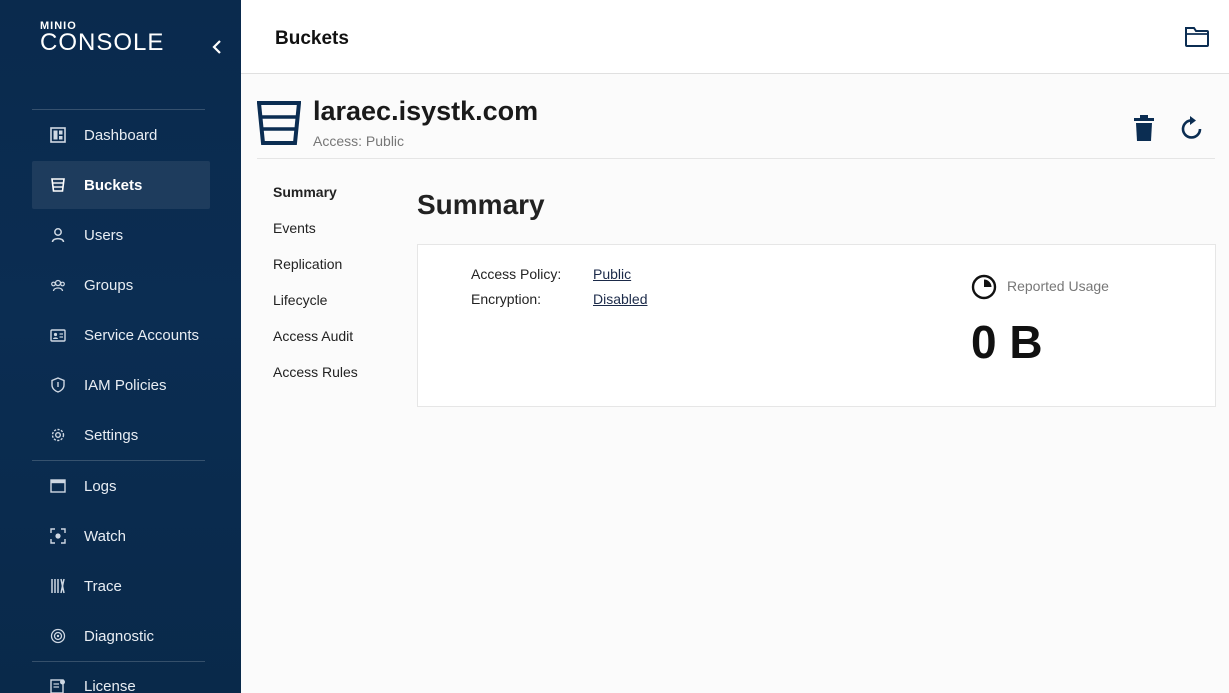 The height and width of the screenshot is (693, 1229). What do you see at coordinates (735, 37) in the screenshot?
I see `top-bar: Buckets` at bounding box center [735, 37].